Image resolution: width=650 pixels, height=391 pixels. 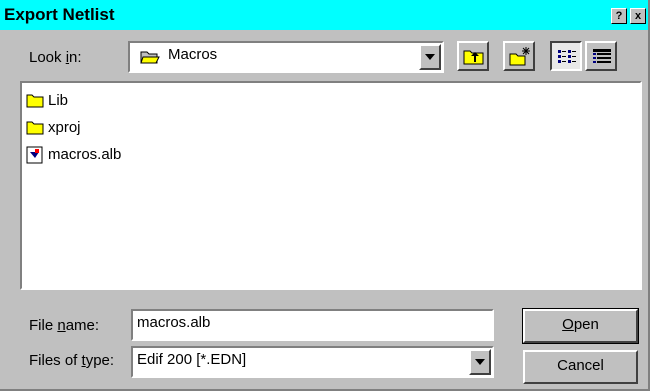 What do you see at coordinates (312, 362) in the screenshot?
I see `file-type-select: Edif 200 [*.EDN]` at bounding box center [312, 362].